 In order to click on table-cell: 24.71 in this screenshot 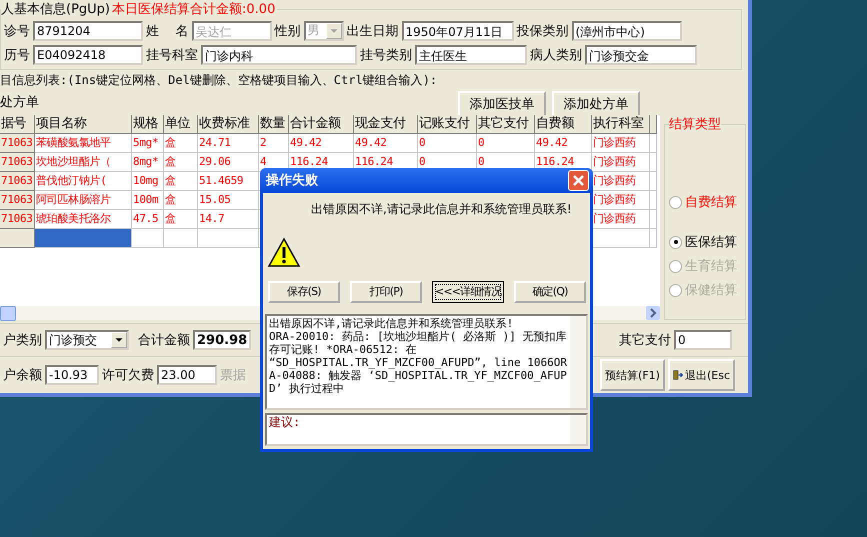, I will do `click(228, 143)`.